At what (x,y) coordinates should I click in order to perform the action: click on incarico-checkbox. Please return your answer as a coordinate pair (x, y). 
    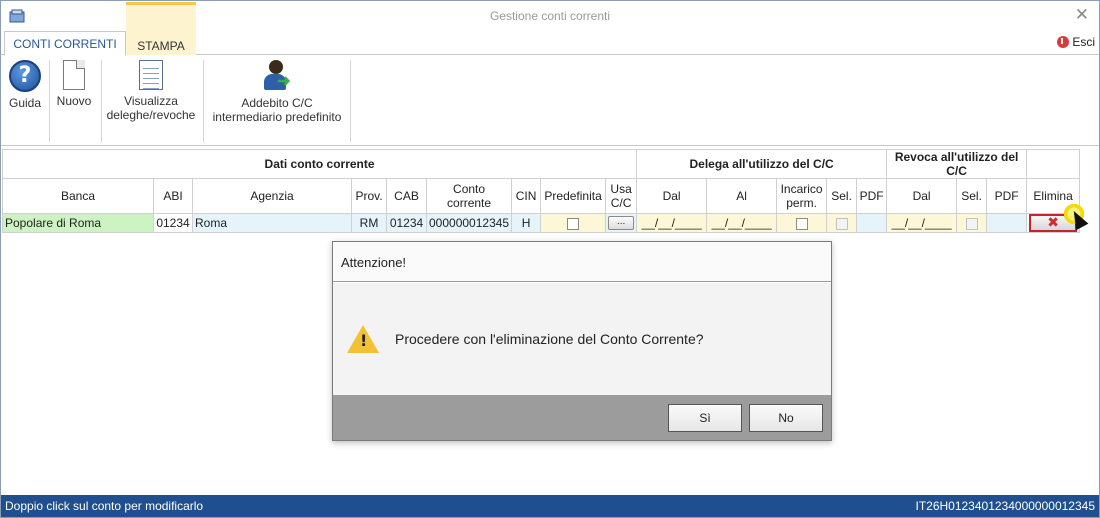
    Looking at the image, I should click on (801, 223).